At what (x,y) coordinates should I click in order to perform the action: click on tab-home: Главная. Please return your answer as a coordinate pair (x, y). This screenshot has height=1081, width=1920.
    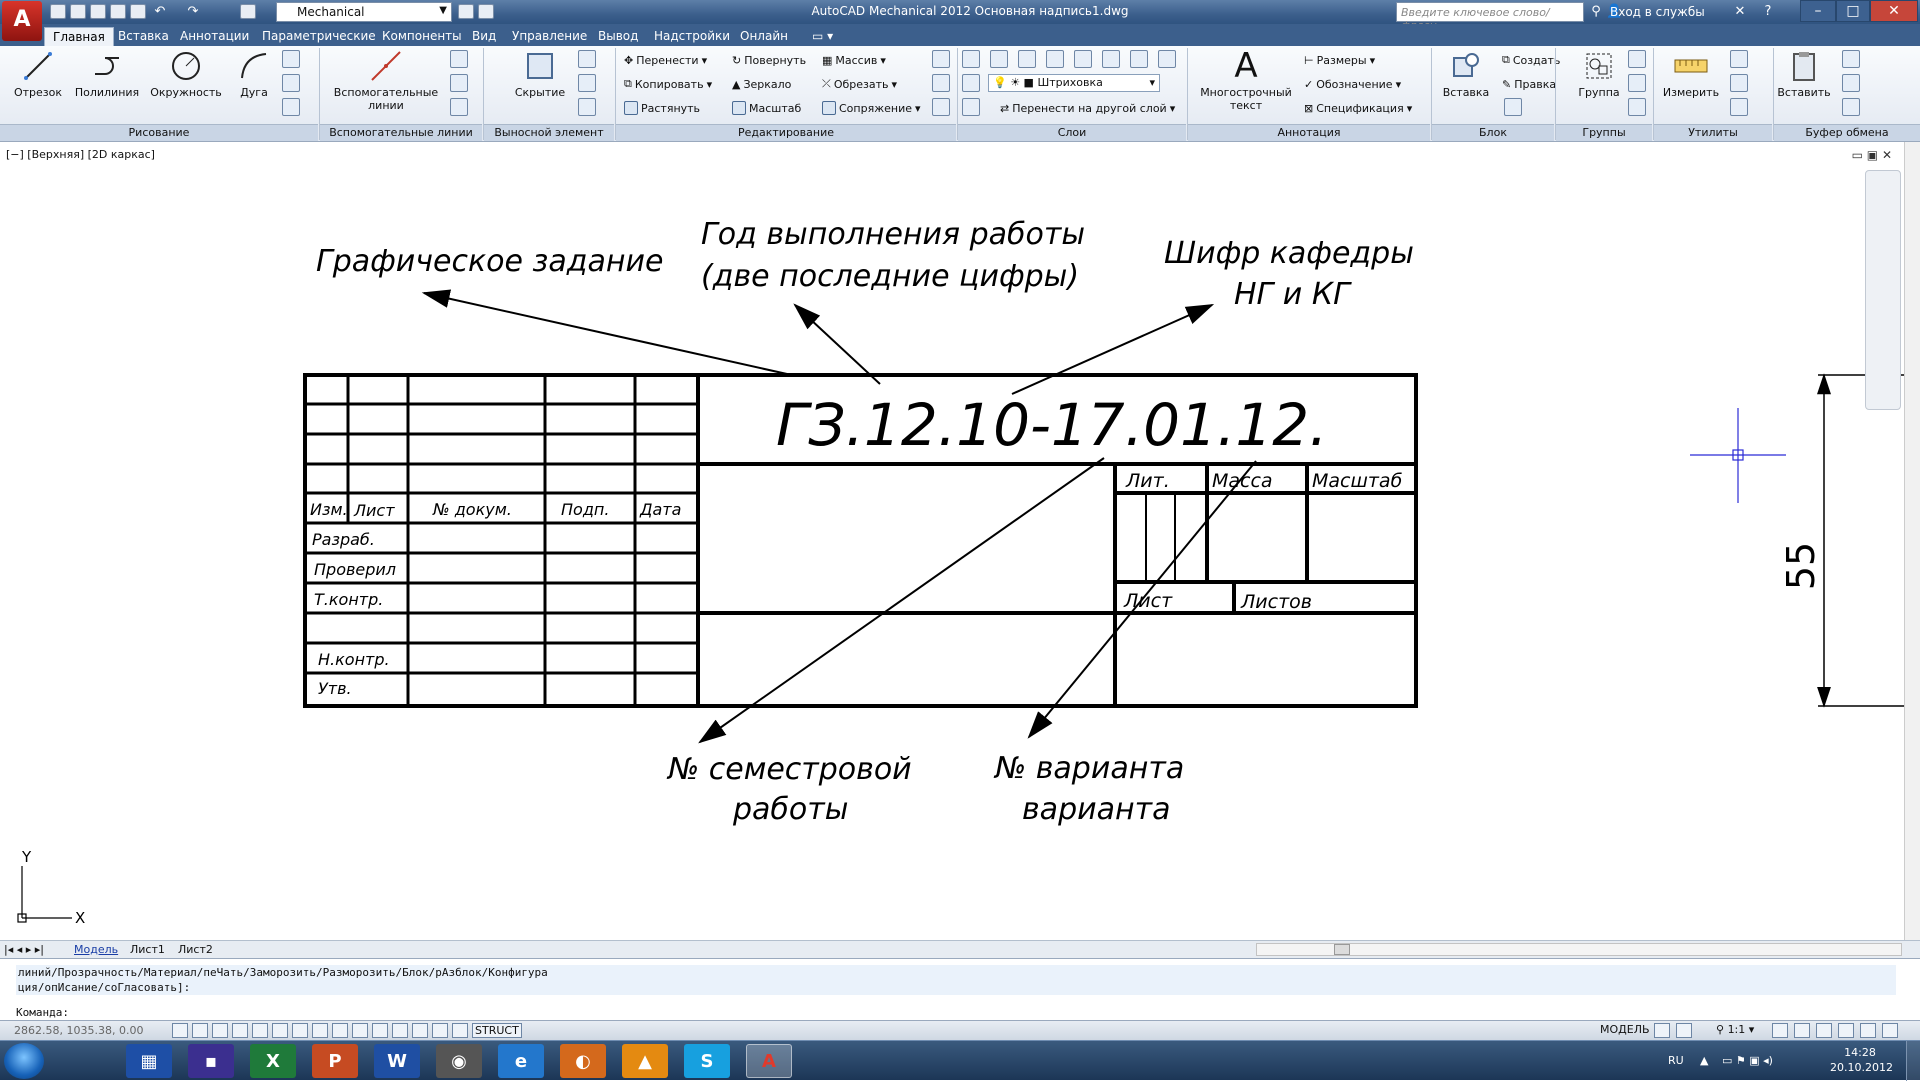
    Looking at the image, I should click on (79, 36).